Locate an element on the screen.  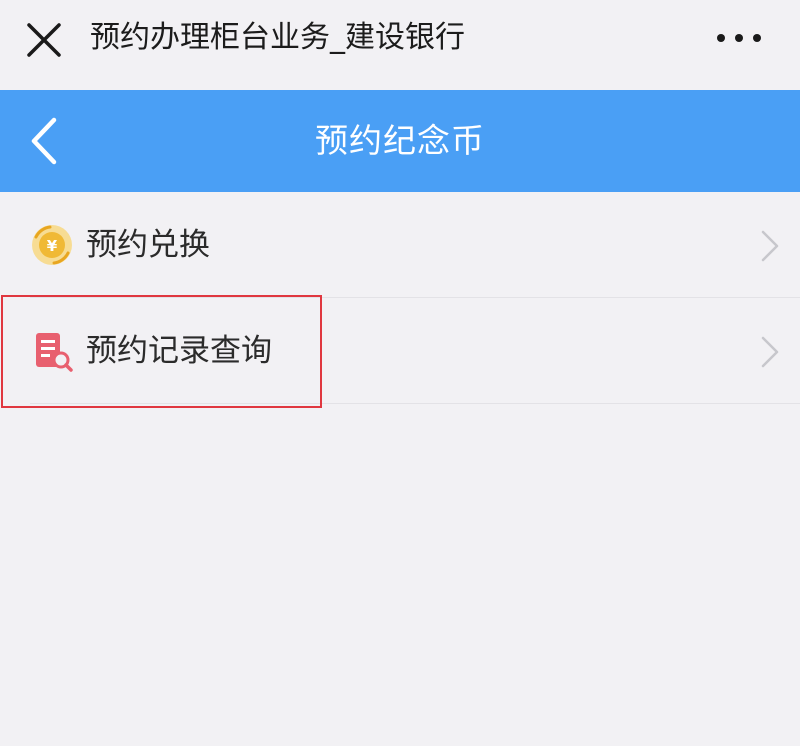
divider is located at coordinates (415, 403).